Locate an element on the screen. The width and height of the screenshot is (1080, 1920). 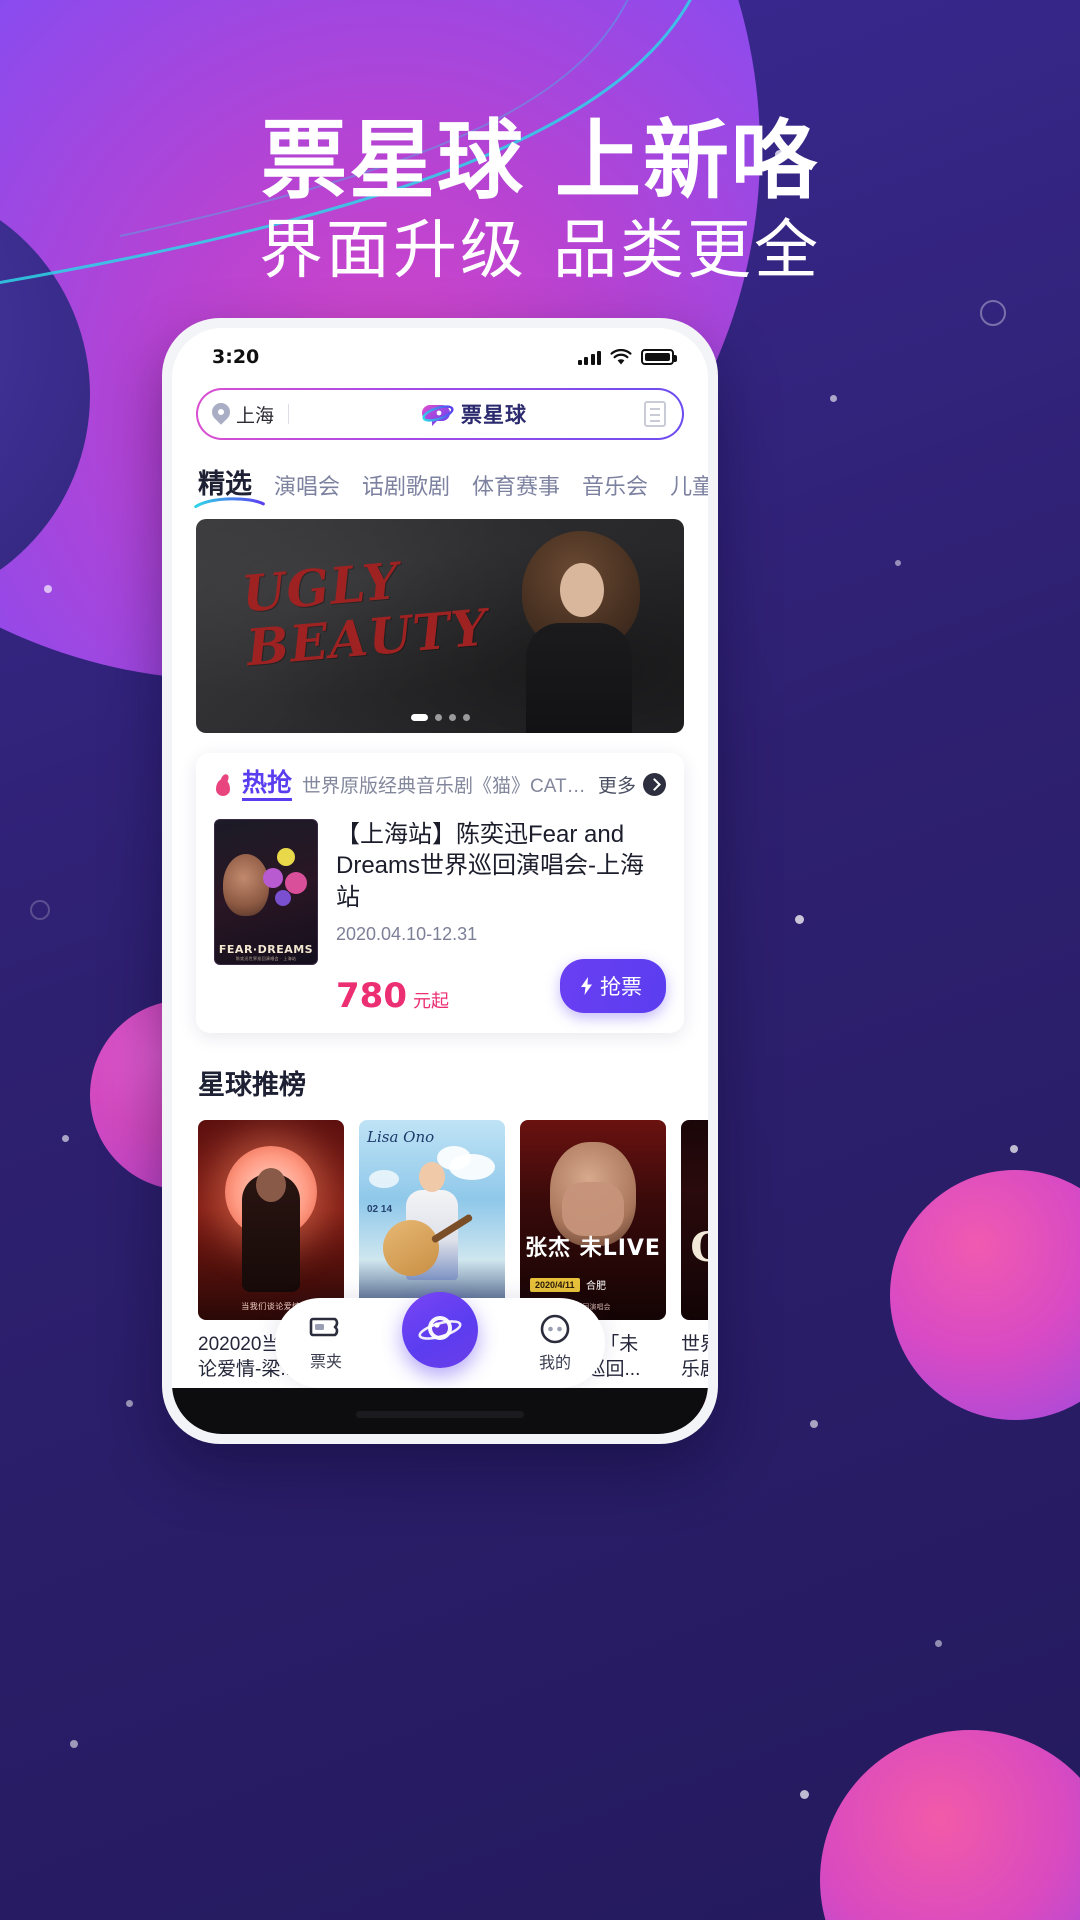
promo-text-block: 票星球 上新咯 界面升级 品类更全 is located at coordinates (540, 201).